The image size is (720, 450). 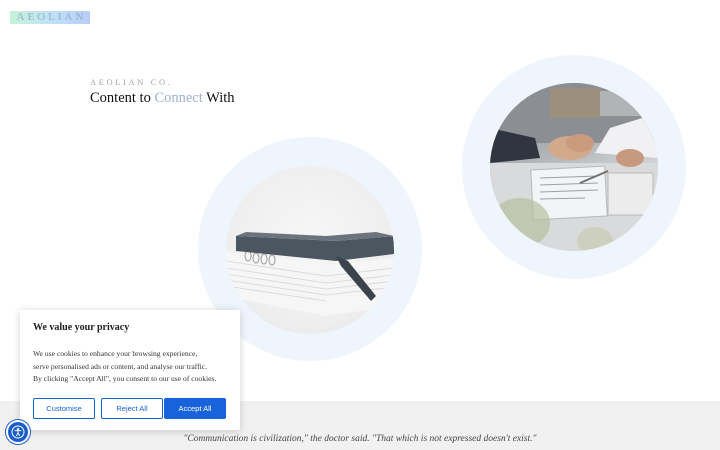 What do you see at coordinates (81, 327) in the screenshot?
I see `cookie-title: We value your privacy` at bounding box center [81, 327].